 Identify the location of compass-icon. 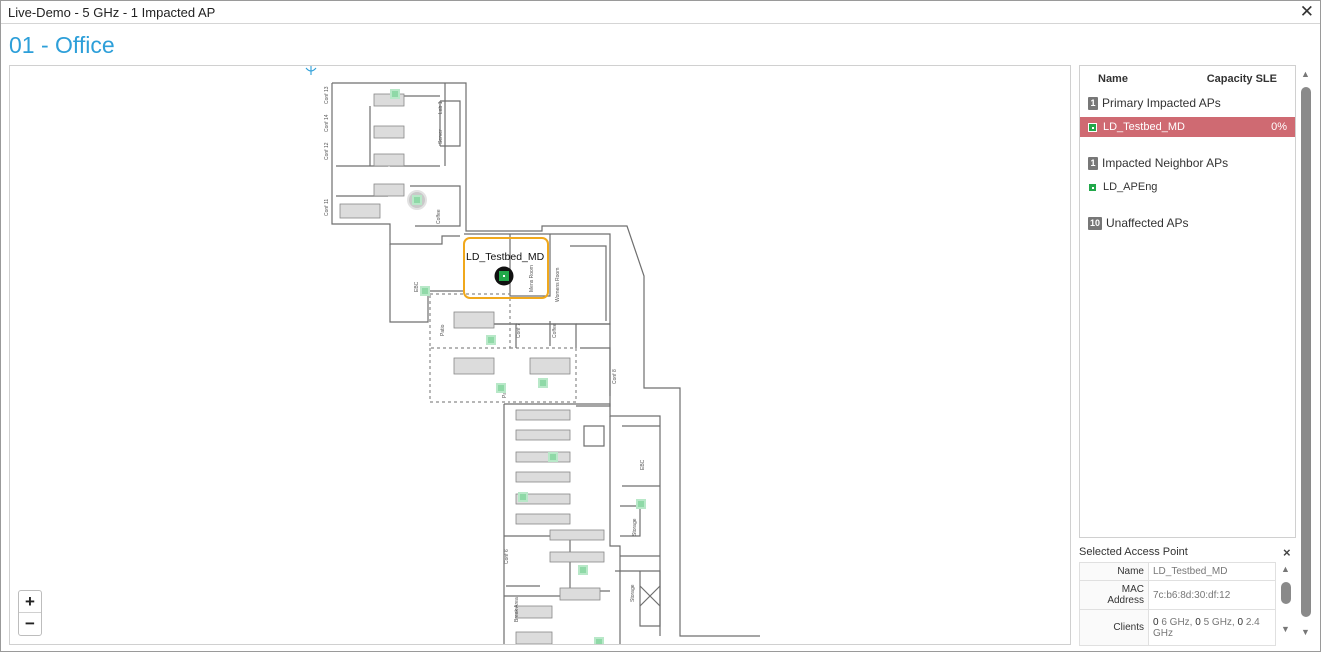
(311, 70).